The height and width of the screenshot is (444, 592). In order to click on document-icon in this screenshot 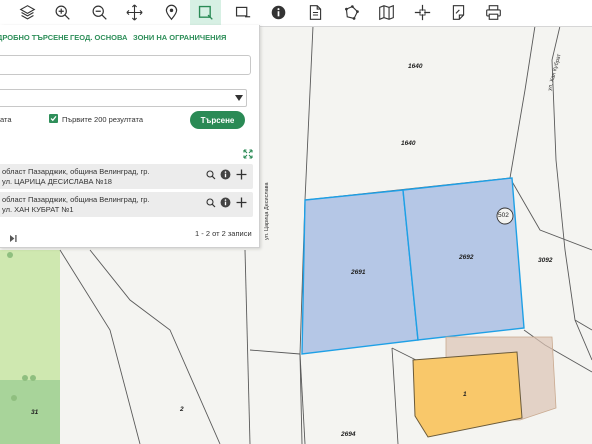, I will do `click(315, 12)`.